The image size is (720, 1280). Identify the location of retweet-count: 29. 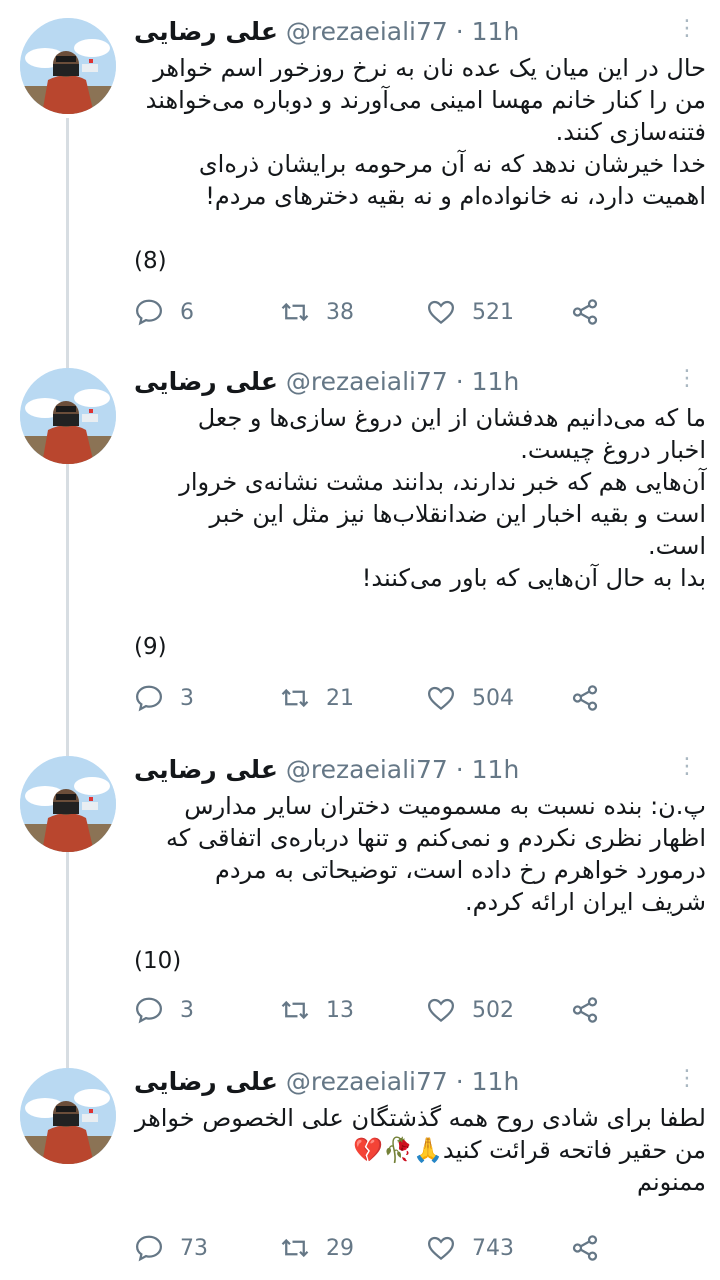
(340, 1248).